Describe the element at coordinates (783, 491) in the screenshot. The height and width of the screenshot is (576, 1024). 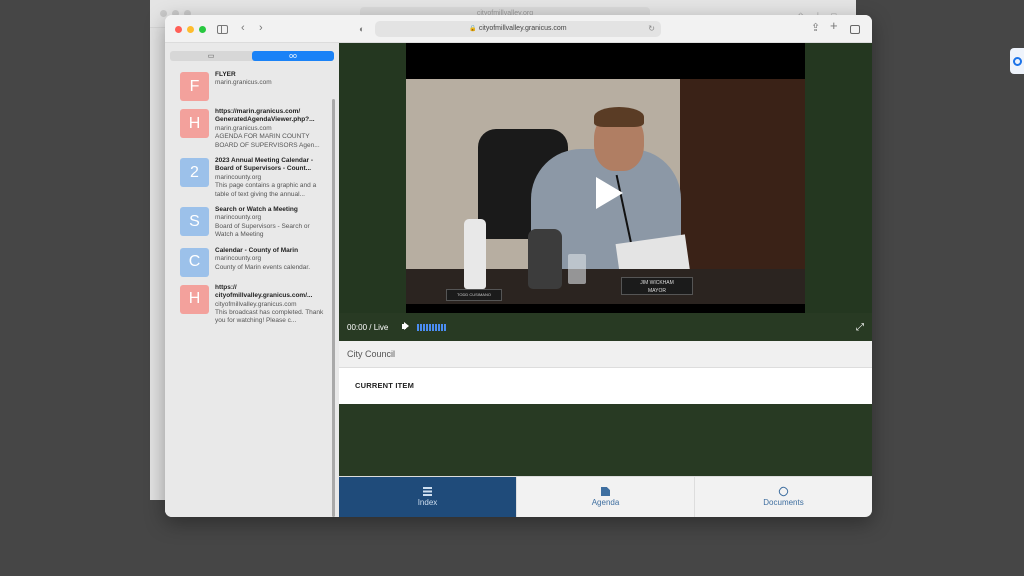
I see `paperclip-icon` at that location.